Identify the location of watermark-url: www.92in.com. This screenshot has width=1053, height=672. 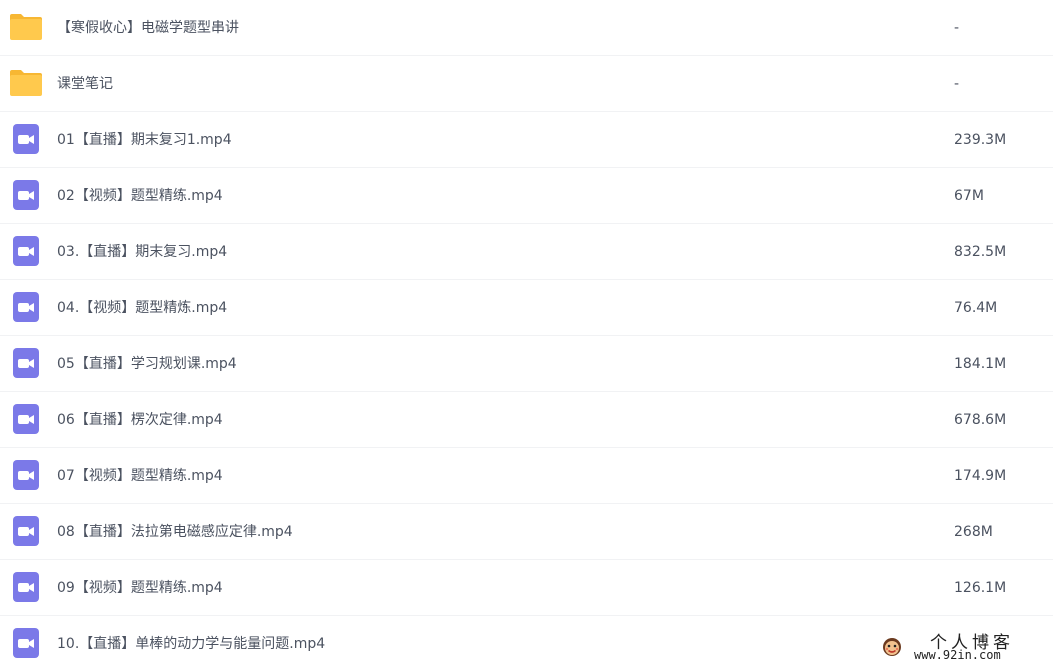
(957, 655).